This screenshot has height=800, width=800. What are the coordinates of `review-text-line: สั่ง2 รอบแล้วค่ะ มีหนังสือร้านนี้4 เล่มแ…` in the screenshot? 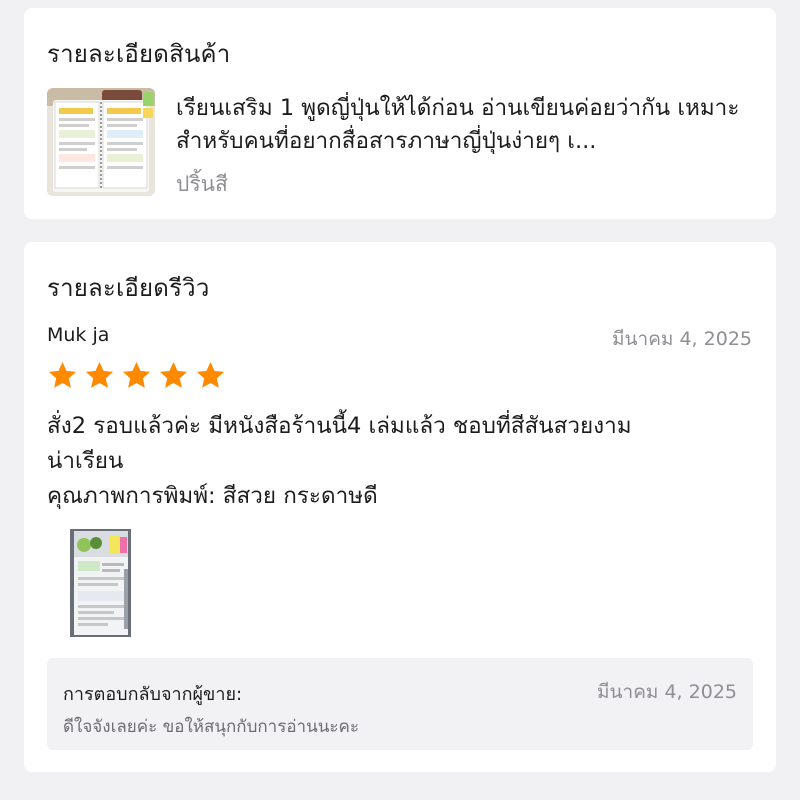 It's located at (339, 426).